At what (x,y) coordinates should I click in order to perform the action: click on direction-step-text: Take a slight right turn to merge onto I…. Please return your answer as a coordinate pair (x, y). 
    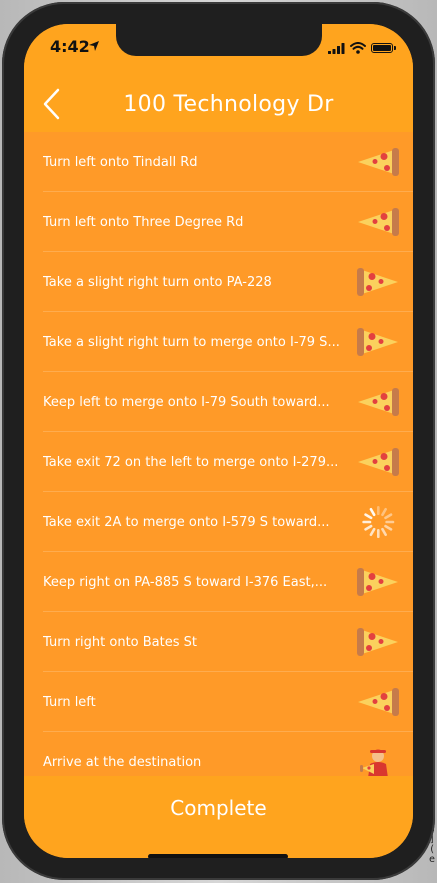
    Looking at the image, I should click on (191, 342).